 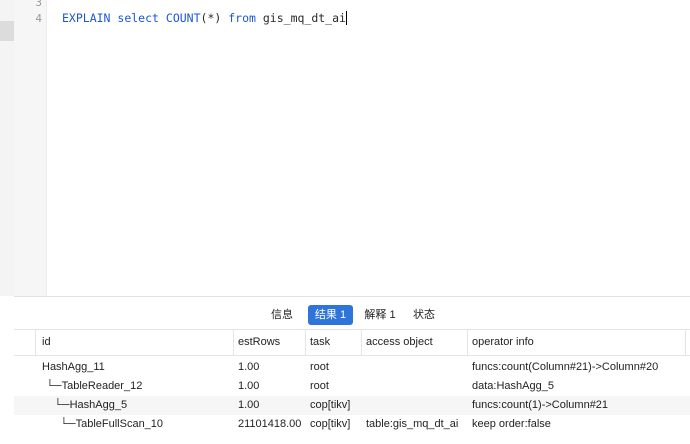 What do you see at coordinates (511, 424) in the screenshot?
I see `cell-operator-info: keep order:false` at bounding box center [511, 424].